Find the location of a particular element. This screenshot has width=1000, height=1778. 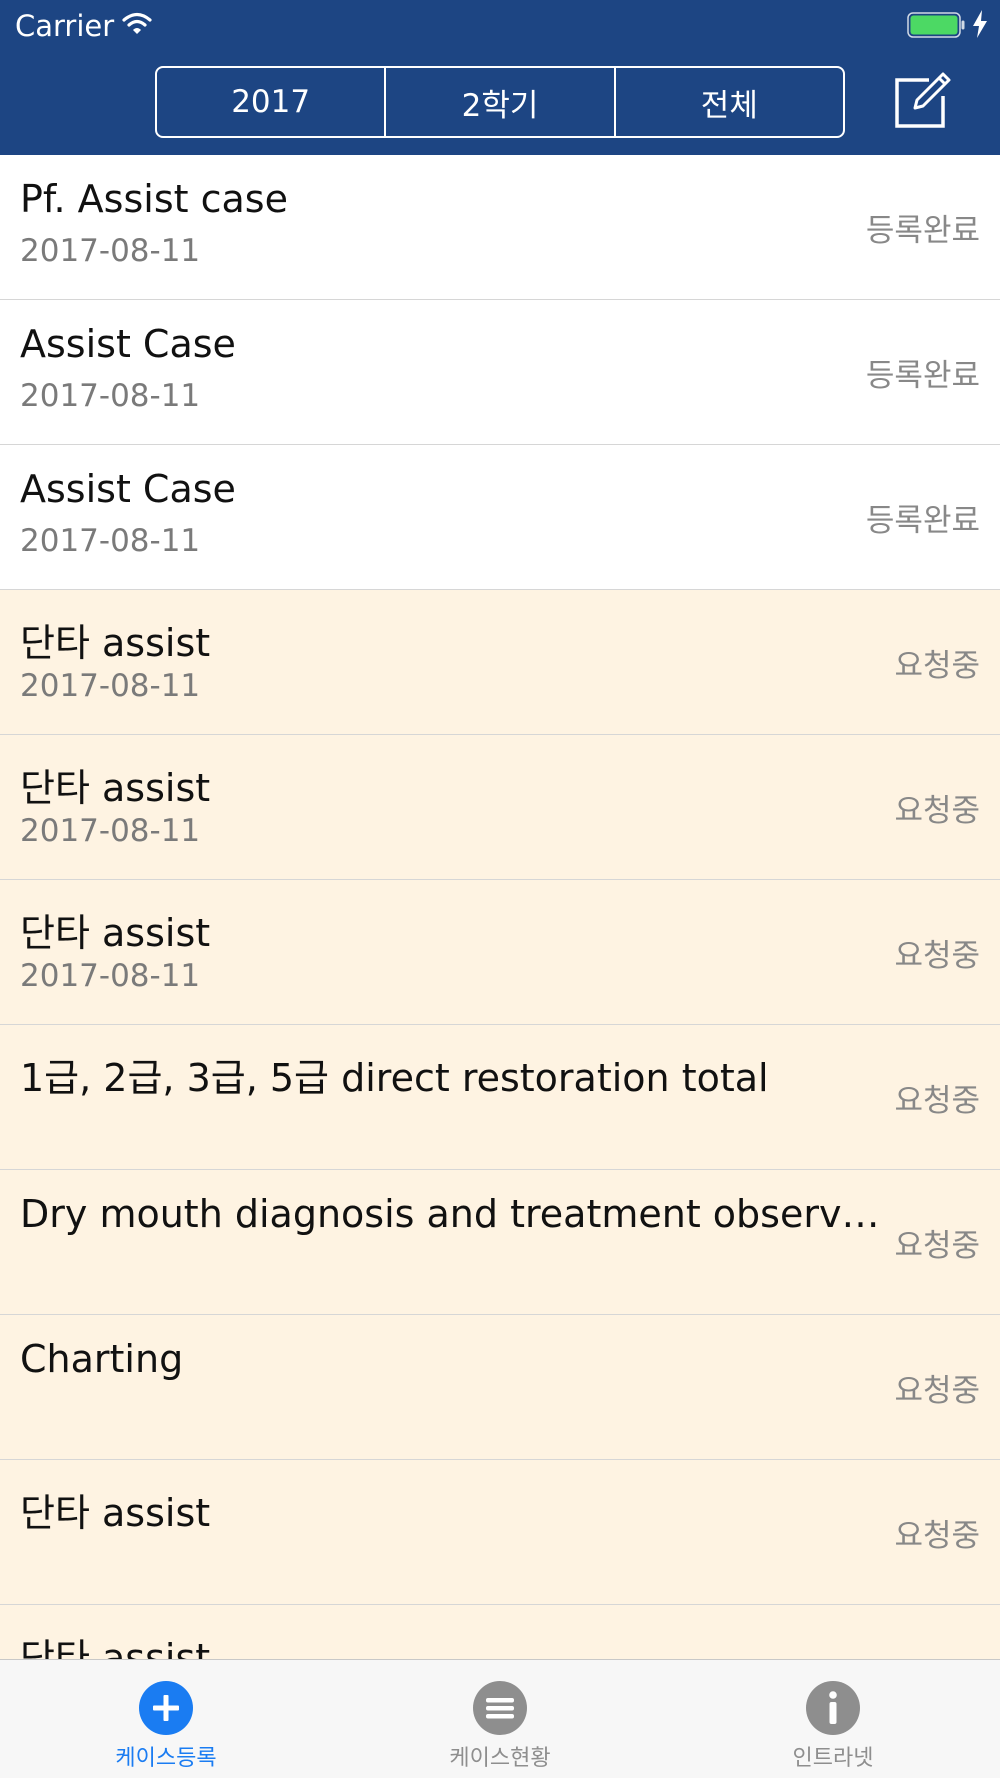

battery-icon is located at coordinates (936, 25).